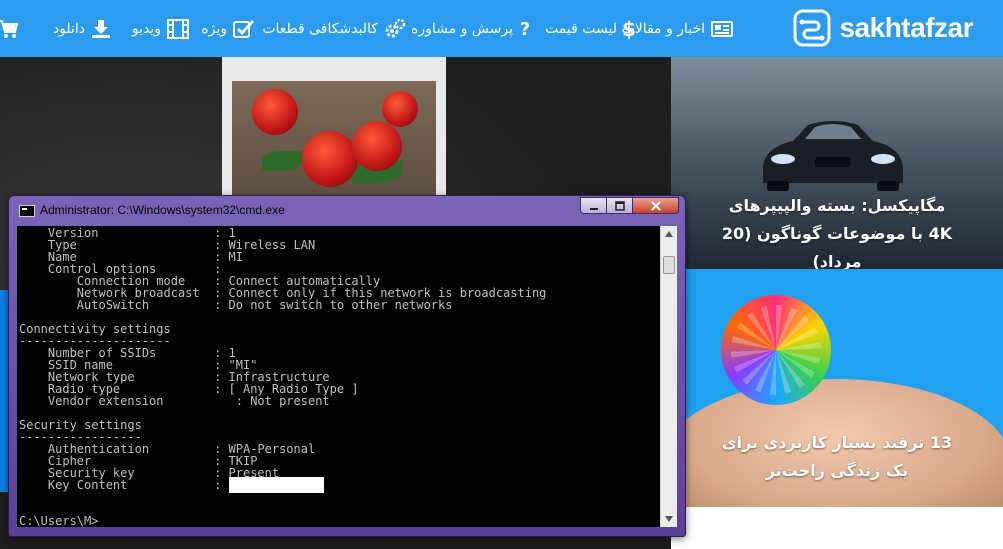 Image resolution: width=1003 pixels, height=549 pixels. What do you see at coordinates (62, 520) in the screenshot?
I see `console-line: C:\Users\M>_` at bounding box center [62, 520].